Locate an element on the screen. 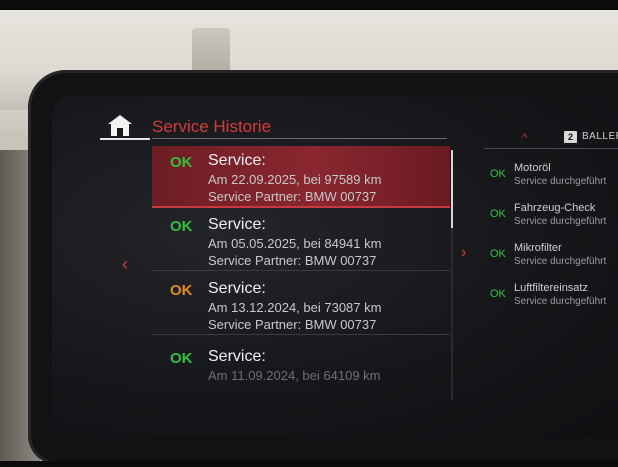 The image size is (618, 467). chevron-left-icon: ‹ is located at coordinates (125, 264).